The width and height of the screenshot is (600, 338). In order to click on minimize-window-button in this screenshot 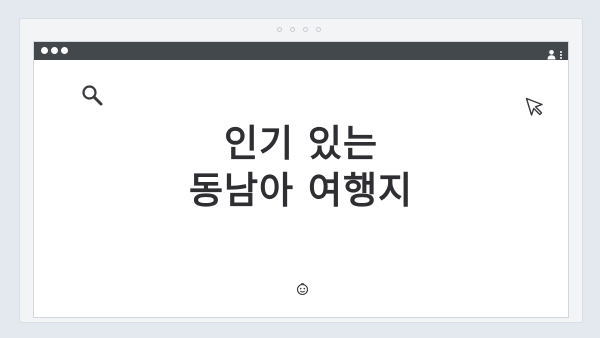, I will do `click(54, 50)`.